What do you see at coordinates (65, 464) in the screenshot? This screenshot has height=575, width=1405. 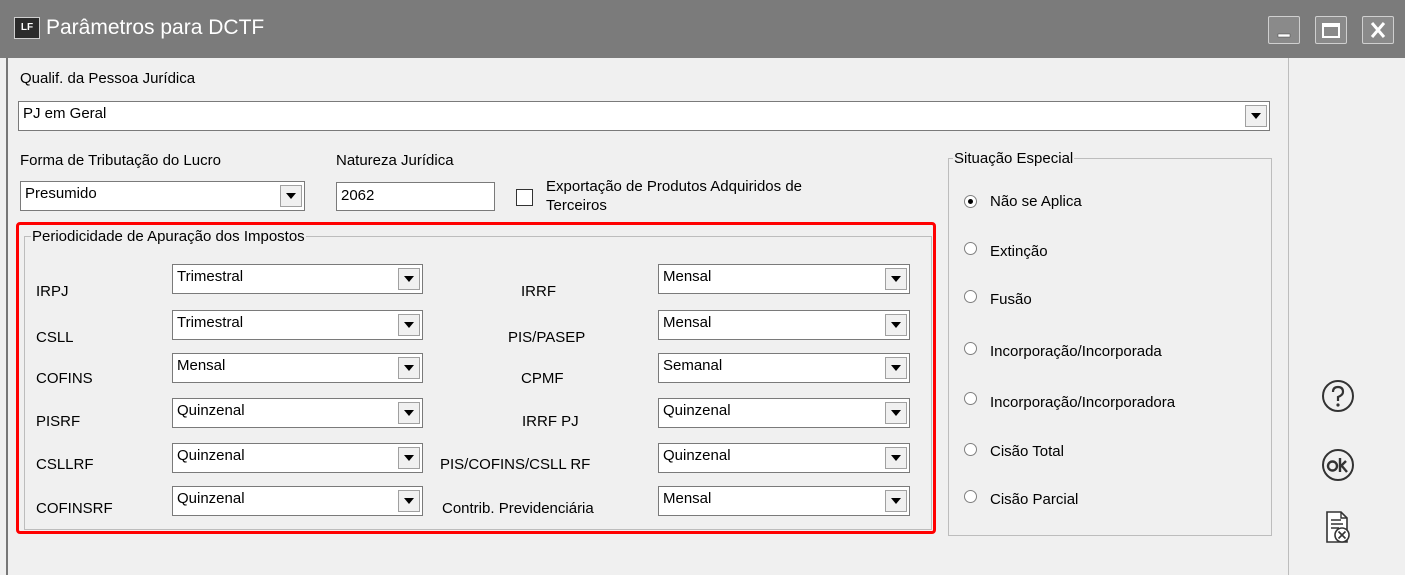 I see `csllrf-label: CSLLRF` at bounding box center [65, 464].